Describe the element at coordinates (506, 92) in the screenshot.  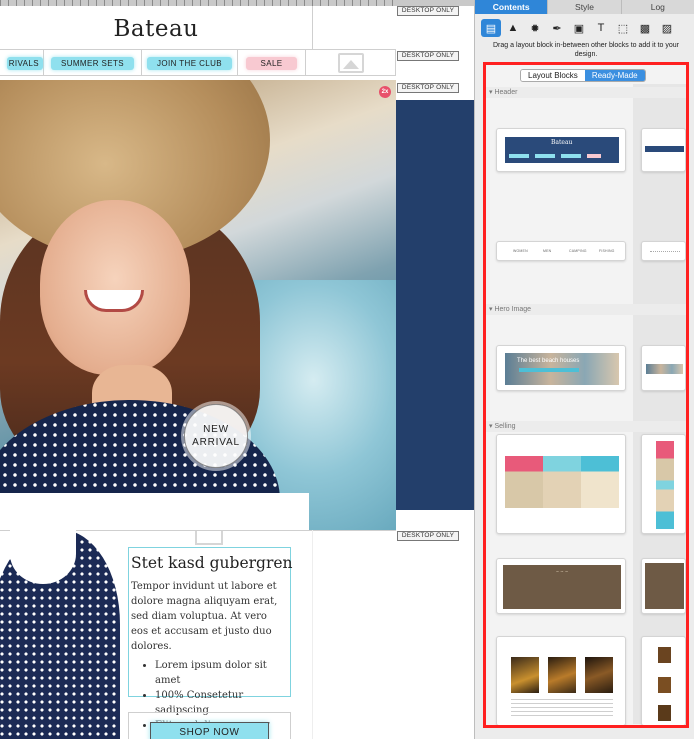
I see `section-title: Header` at that location.